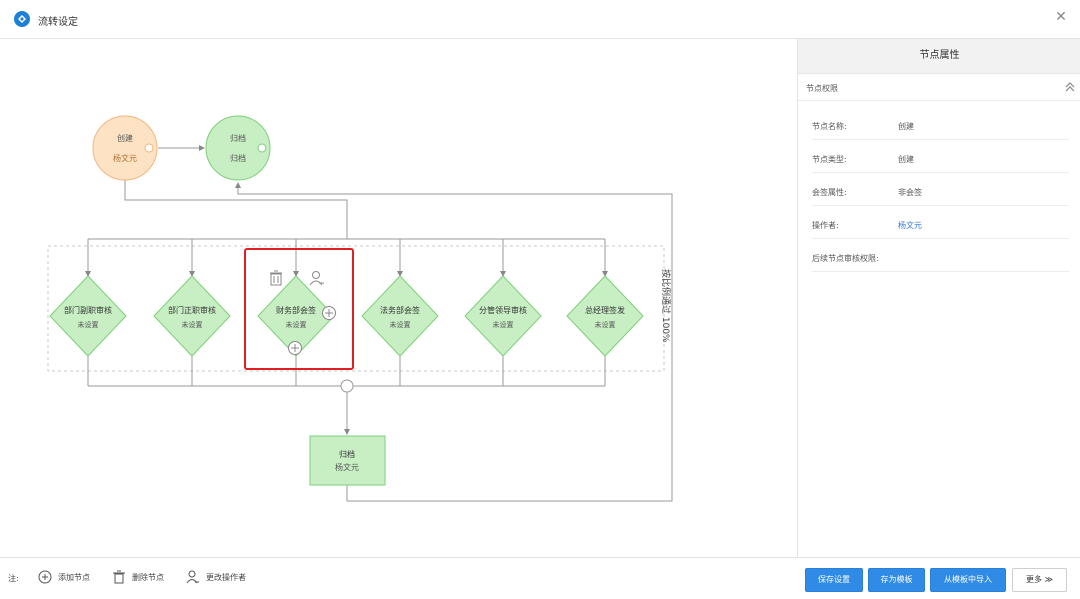 This screenshot has width=1080, height=599. Describe the element at coordinates (88, 316) in the screenshot. I see `node-dept-deputy: 部门副职审核 未设置` at that location.